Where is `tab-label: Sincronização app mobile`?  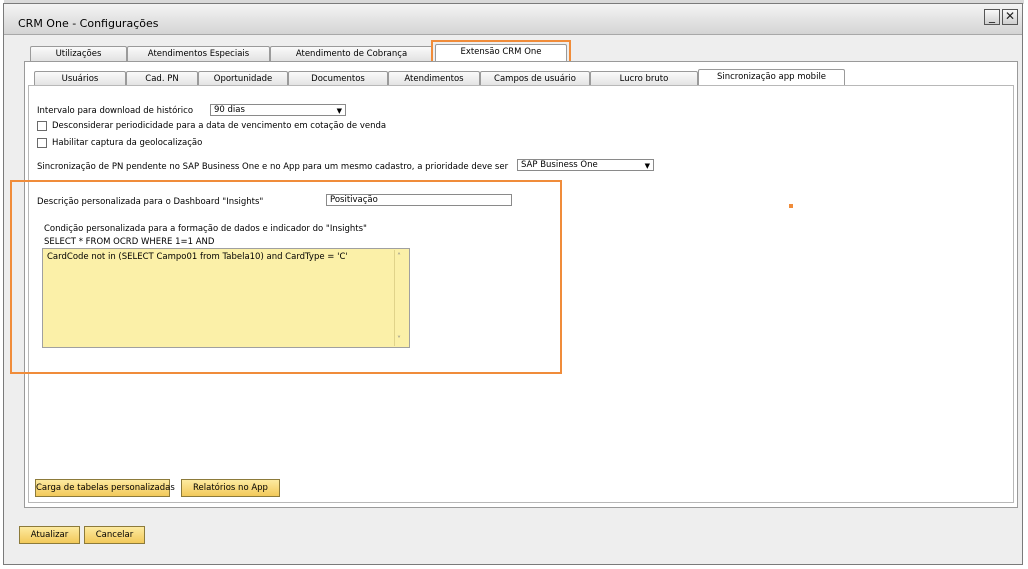
tab-label: Sincronização app mobile is located at coordinates (771, 77).